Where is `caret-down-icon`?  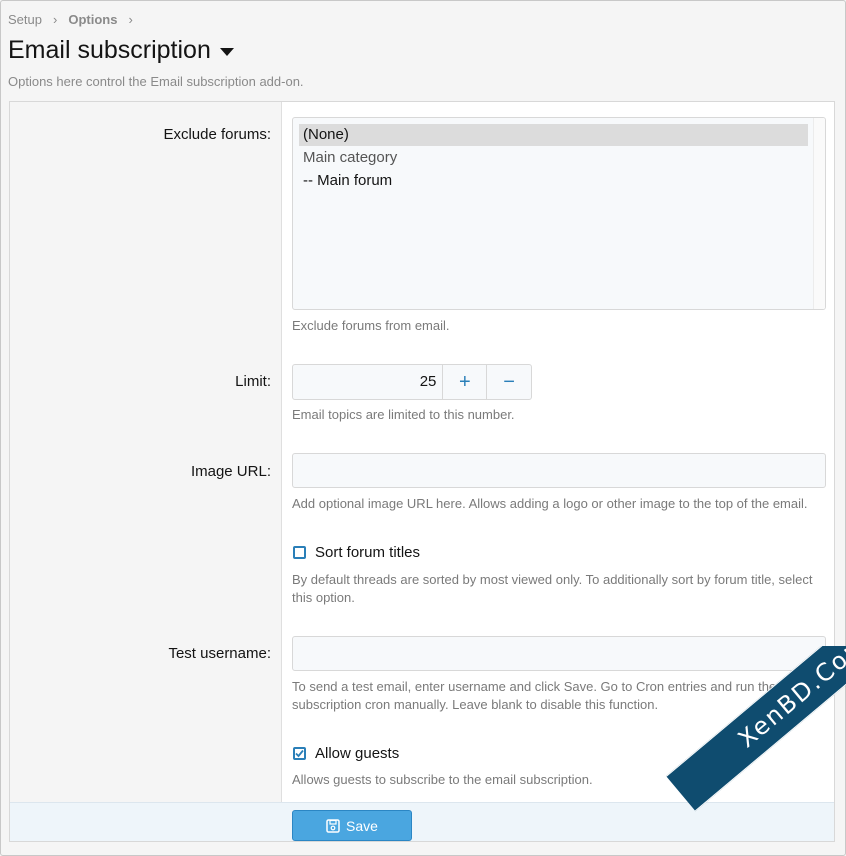
caret-down-icon is located at coordinates (226, 51).